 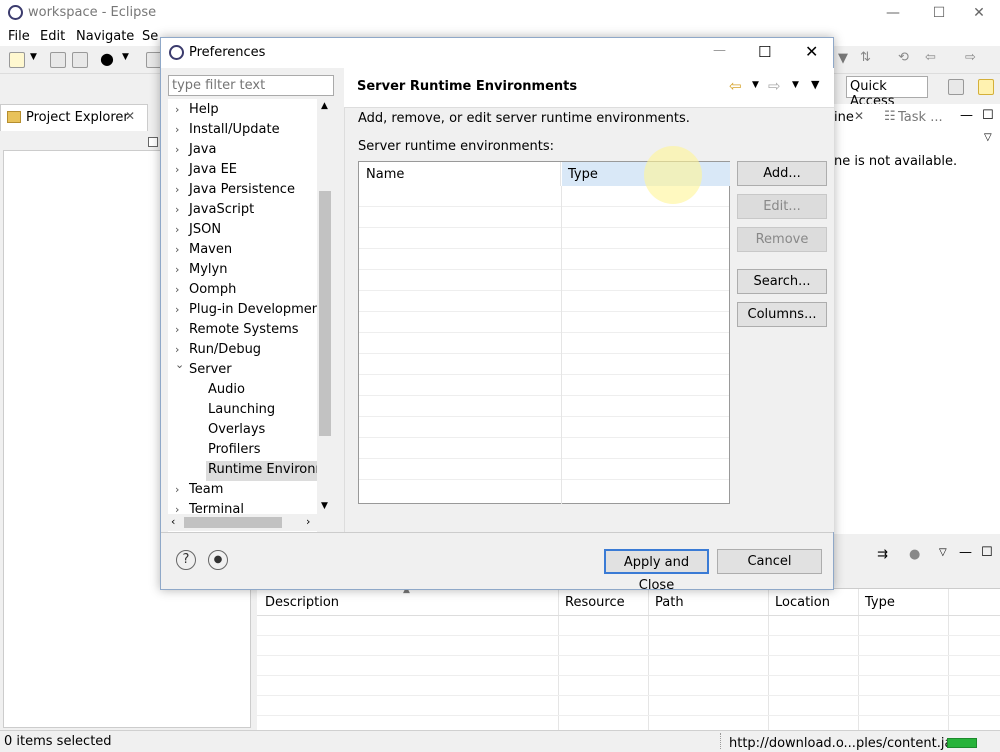 I want to click on record-icon: ●, so click(x=218, y=560).